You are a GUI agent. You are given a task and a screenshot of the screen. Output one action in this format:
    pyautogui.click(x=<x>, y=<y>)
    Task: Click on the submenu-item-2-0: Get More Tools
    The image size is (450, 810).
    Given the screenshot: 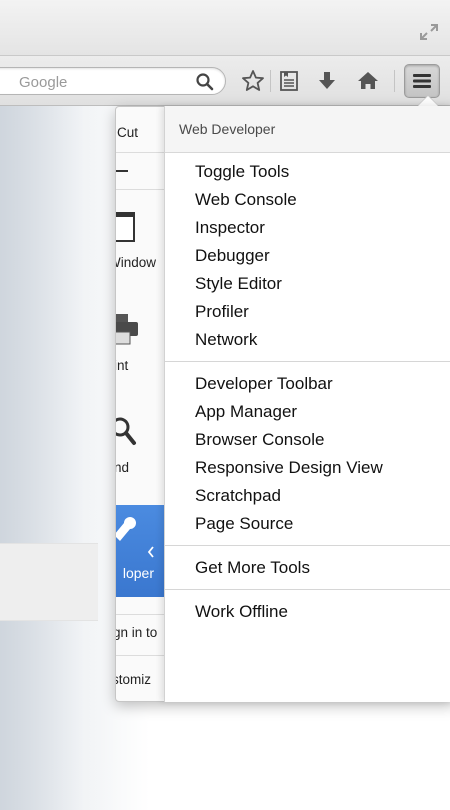 What is the action you would take?
    pyautogui.click(x=252, y=568)
    